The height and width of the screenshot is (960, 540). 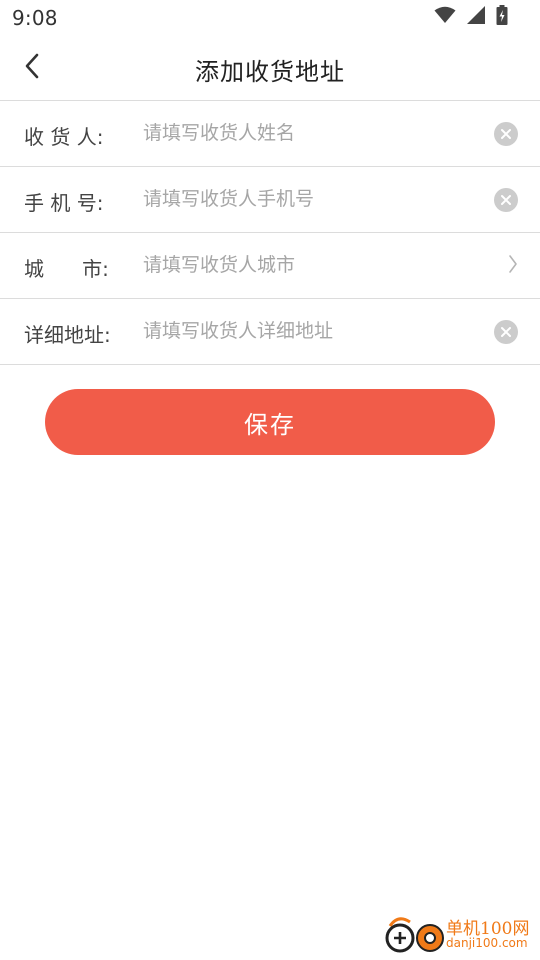 I want to click on city-picker-button, so click(x=513, y=266).